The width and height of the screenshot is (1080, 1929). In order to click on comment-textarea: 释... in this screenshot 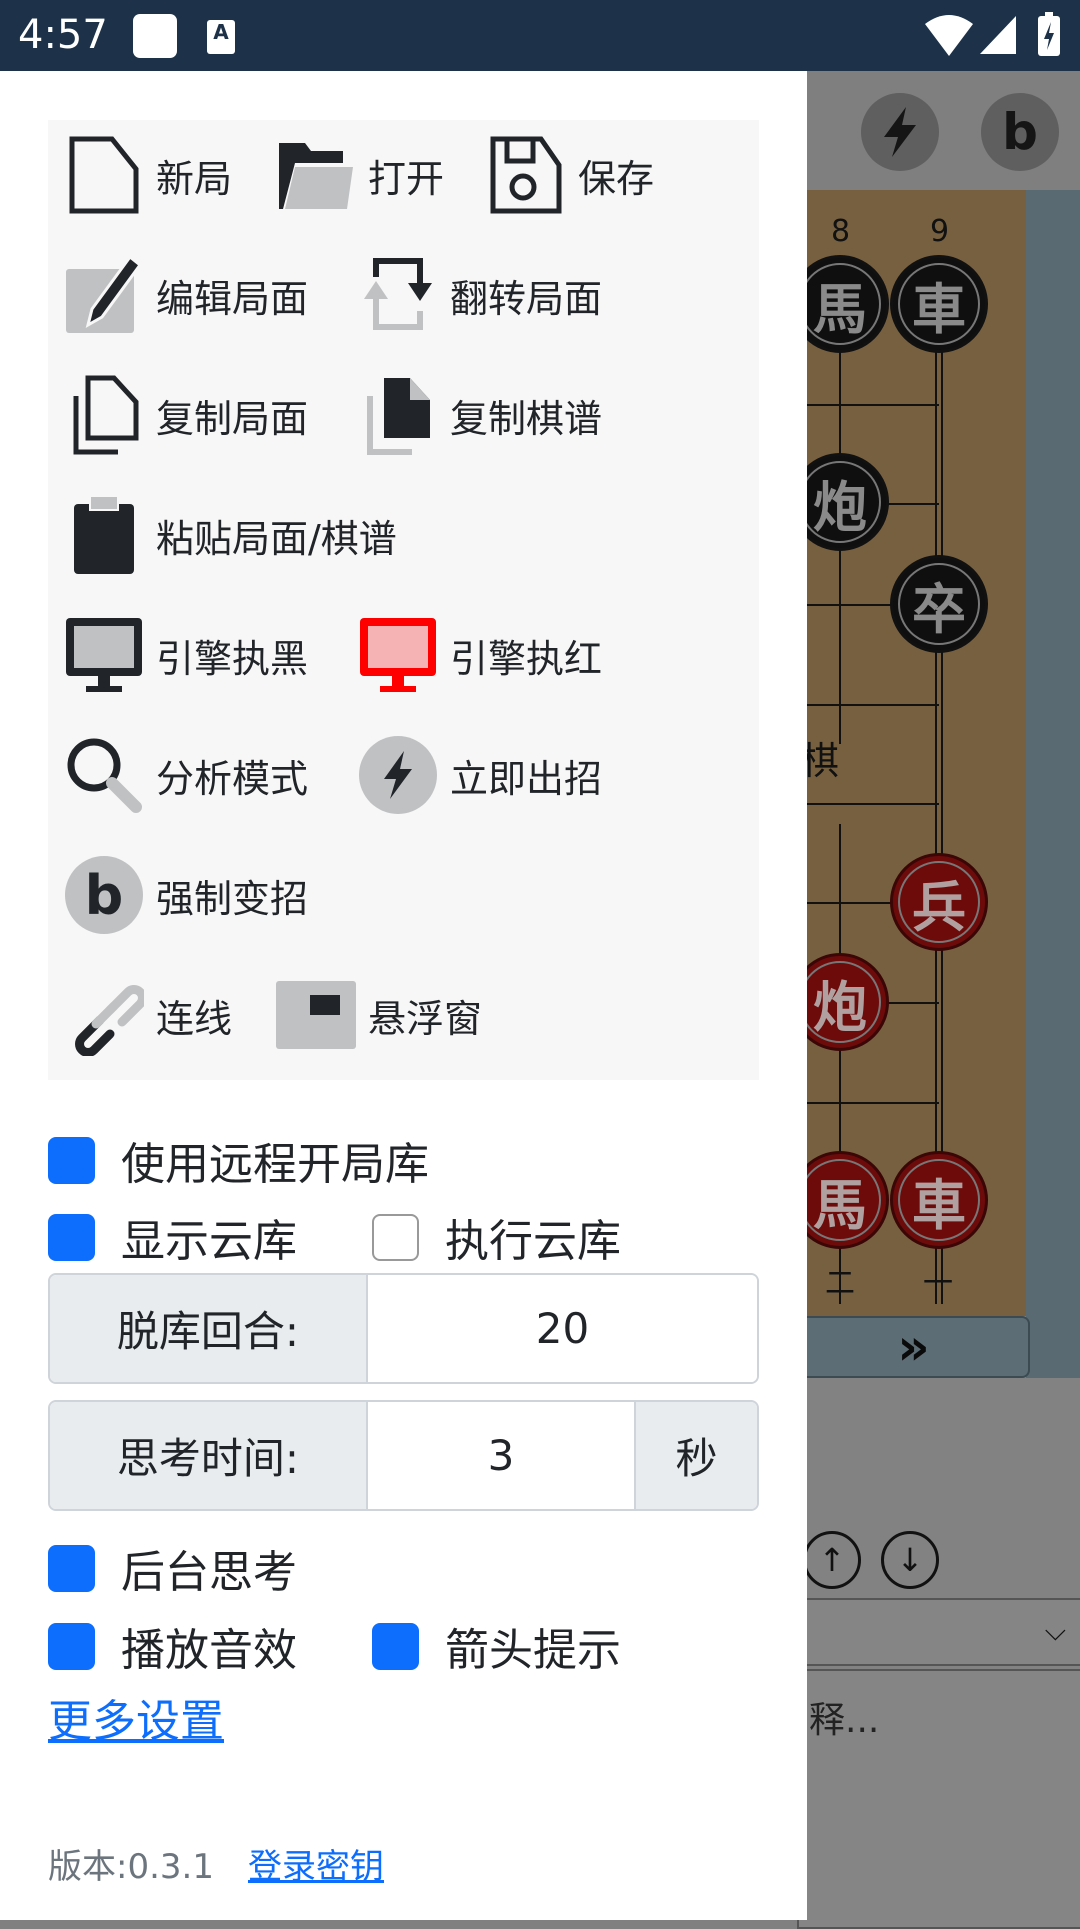, I will do `click(938, 1799)`.